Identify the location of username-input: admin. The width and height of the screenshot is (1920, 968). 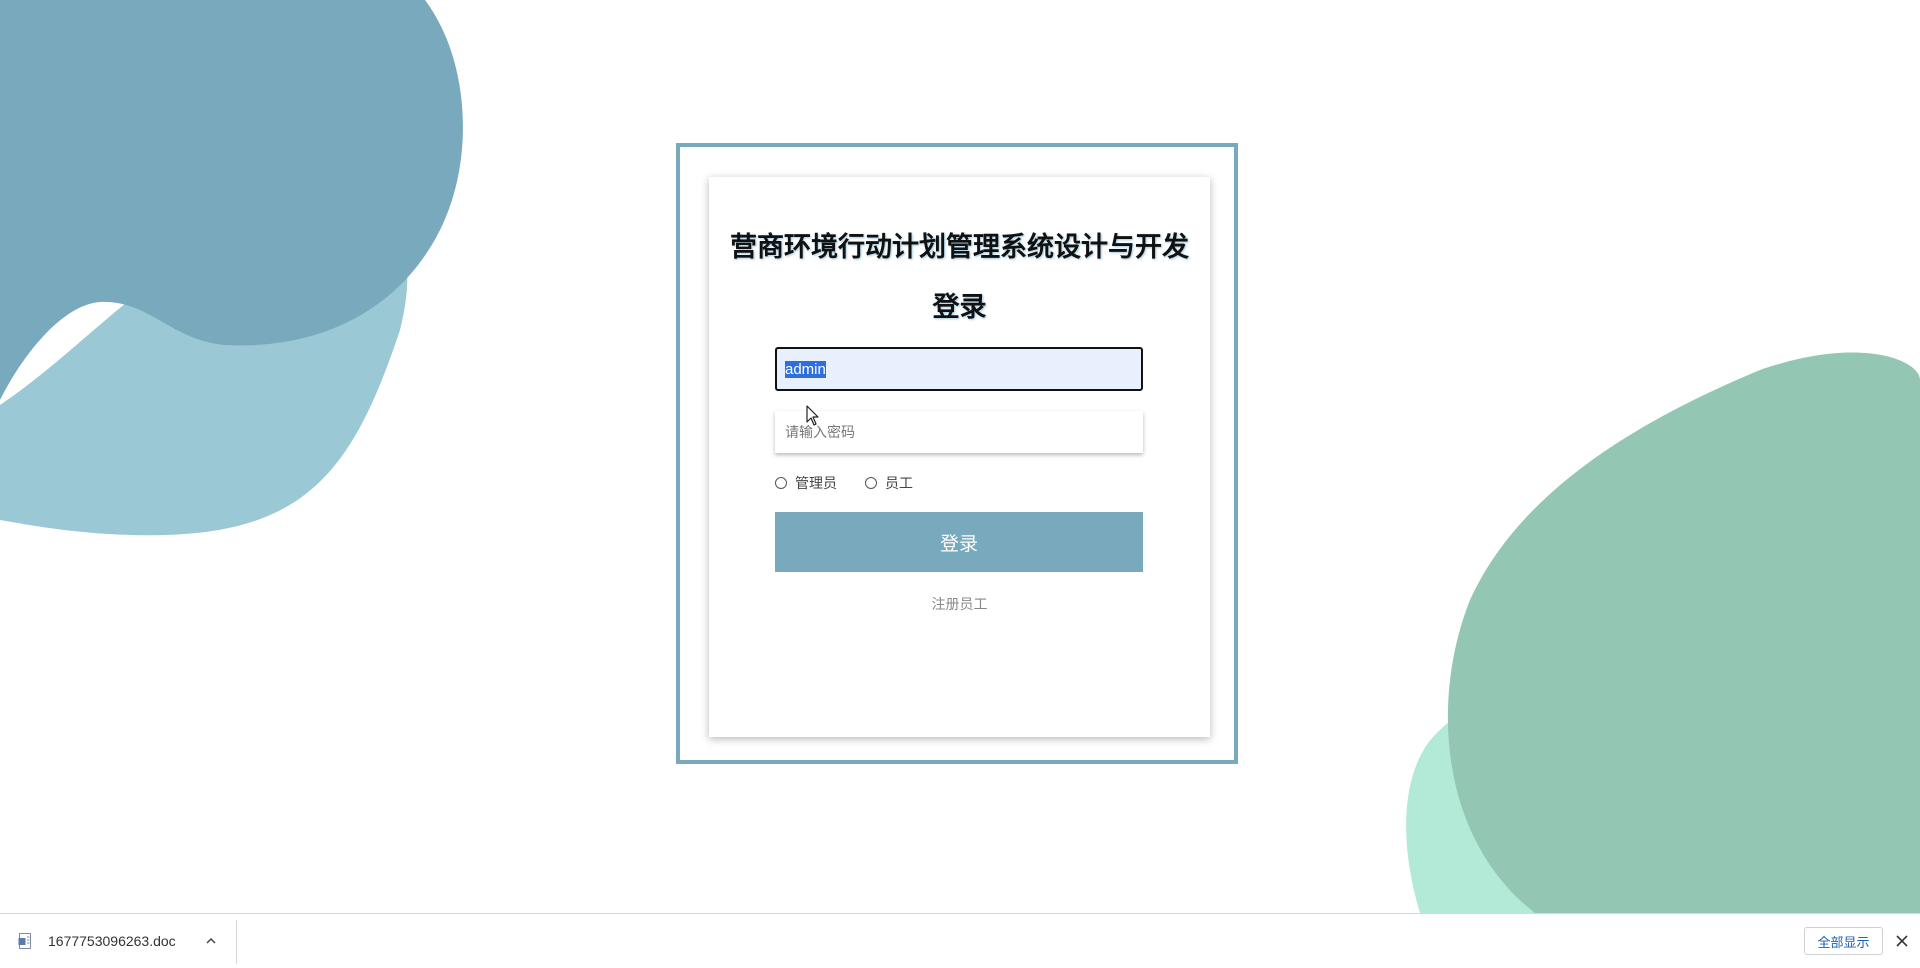
(959, 369).